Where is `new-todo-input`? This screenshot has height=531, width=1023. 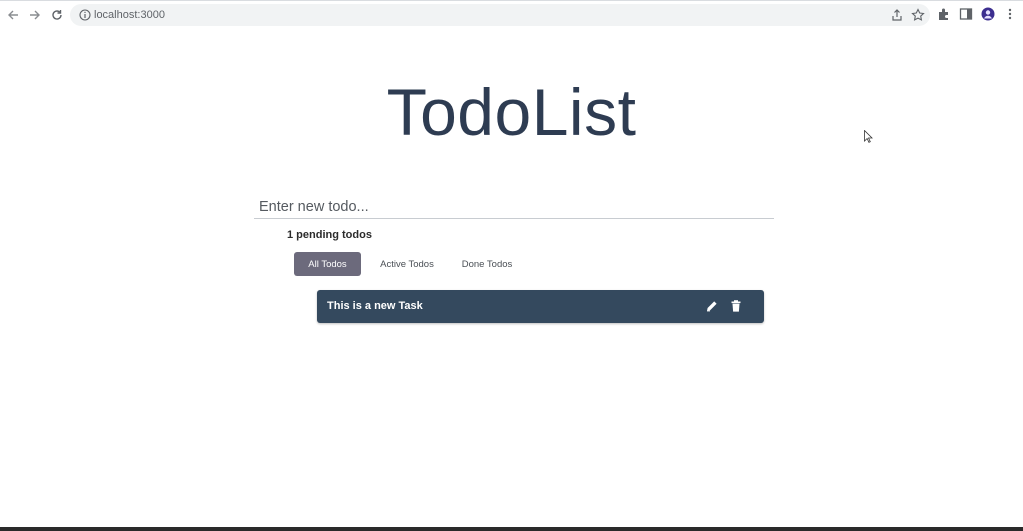 new-todo-input is located at coordinates (514, 207).